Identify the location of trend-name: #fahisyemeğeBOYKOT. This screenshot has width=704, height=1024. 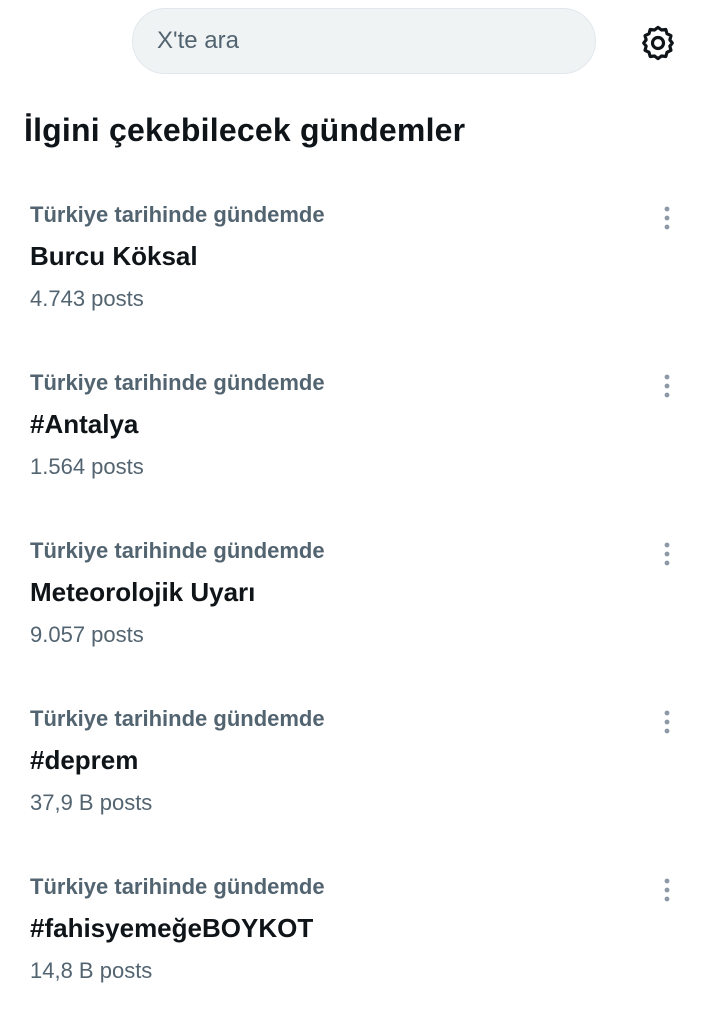
(172, 928).